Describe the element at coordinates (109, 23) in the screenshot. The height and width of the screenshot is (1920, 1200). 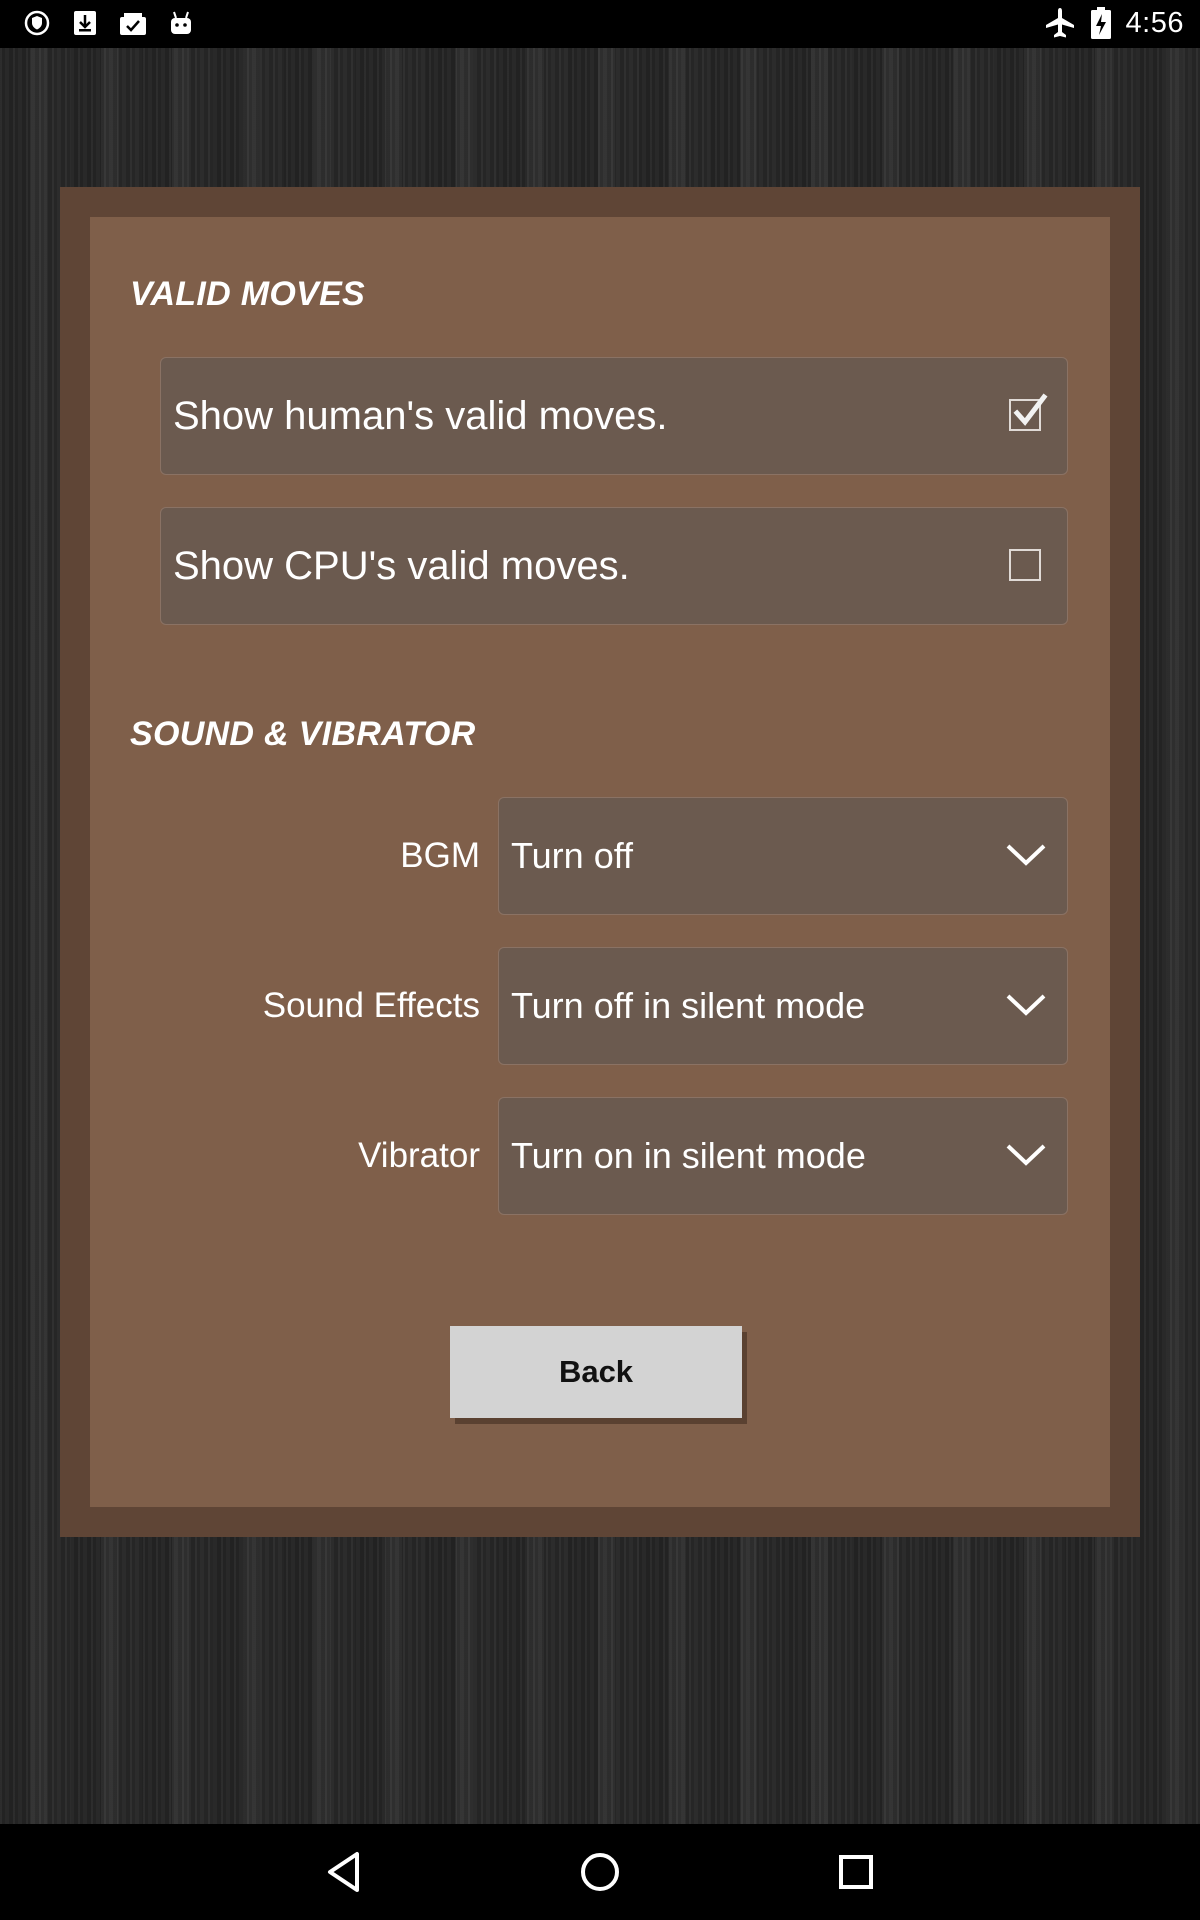
I see `status-notification-icons` at that location.